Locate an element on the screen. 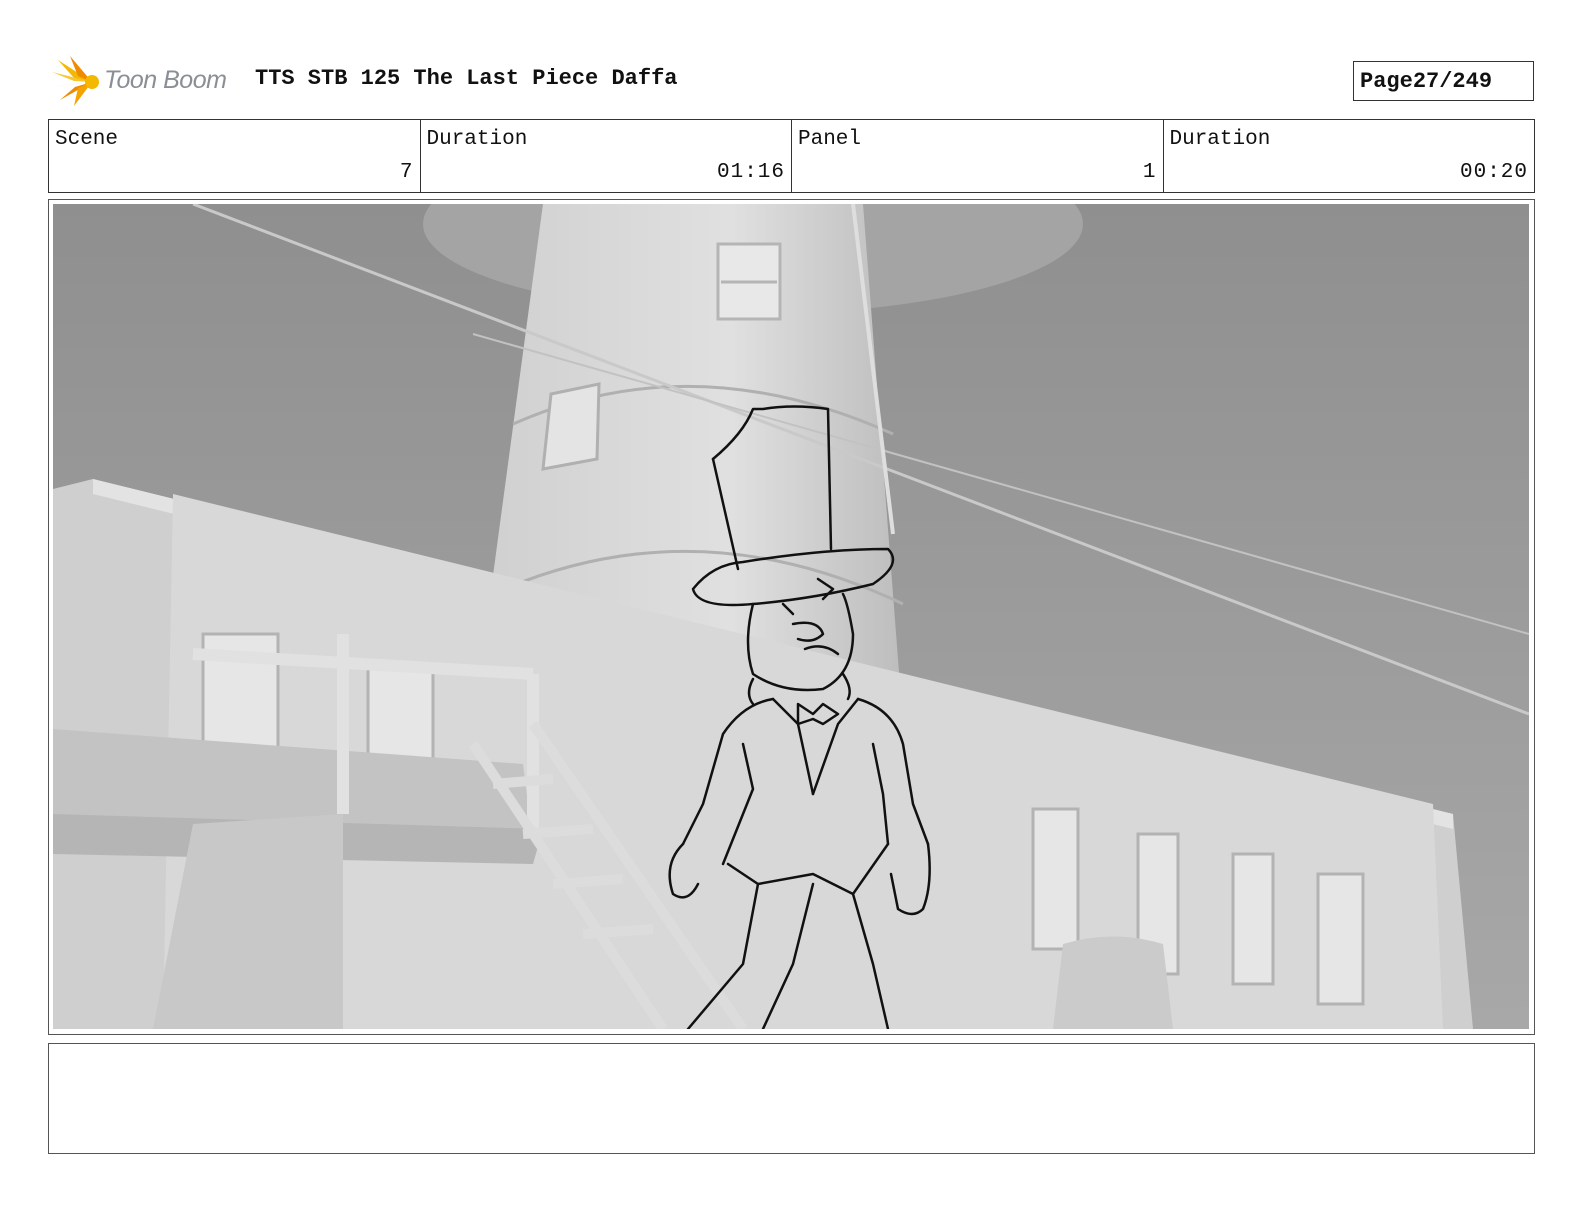 The image size is (1584, 1224). panel-duration-cell: Duration 00:20 is located at coordinates (1349, 156).